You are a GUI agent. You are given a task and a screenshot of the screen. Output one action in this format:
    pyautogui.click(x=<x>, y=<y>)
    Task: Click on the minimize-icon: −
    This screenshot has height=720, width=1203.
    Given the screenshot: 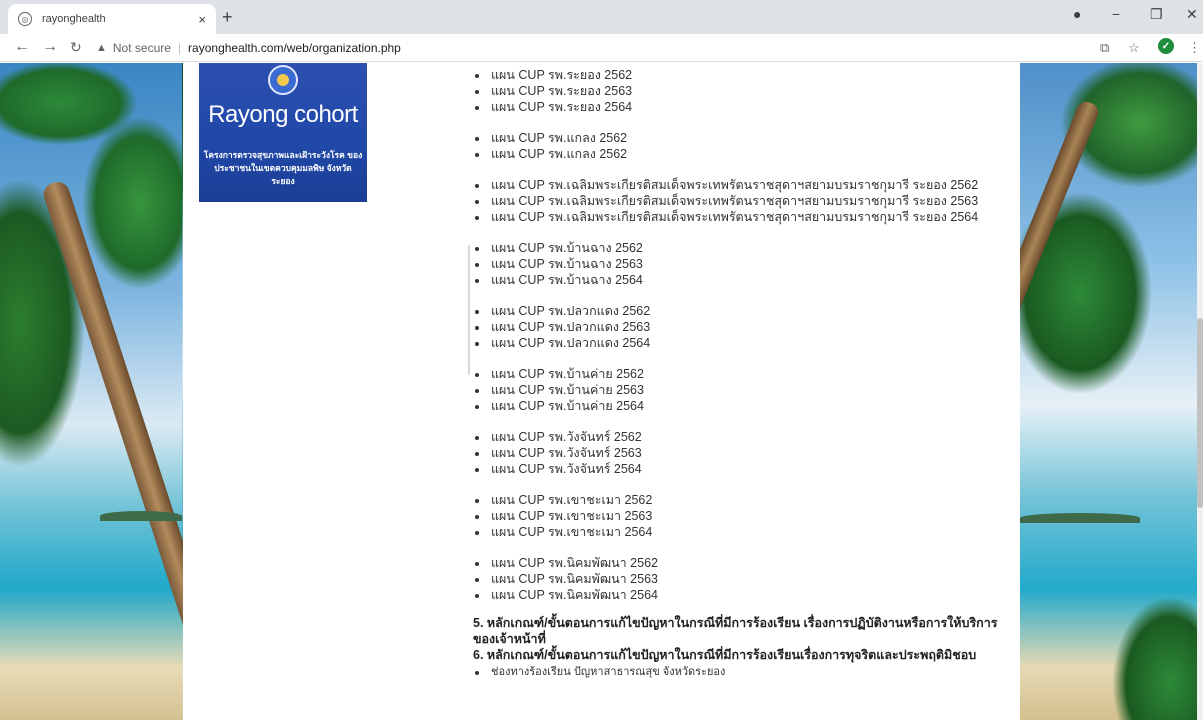 What is the action you would take?
    pyautogui.click(x=1116, y=14)
    